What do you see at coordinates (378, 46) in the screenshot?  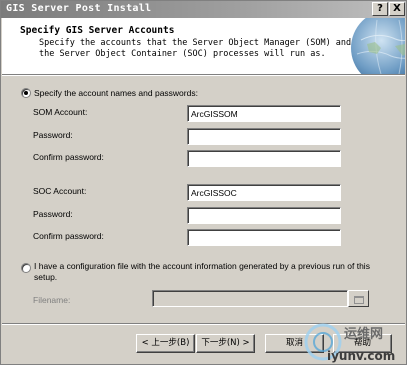 I see `globe-logo-icon` at bounding box center [378, 46].